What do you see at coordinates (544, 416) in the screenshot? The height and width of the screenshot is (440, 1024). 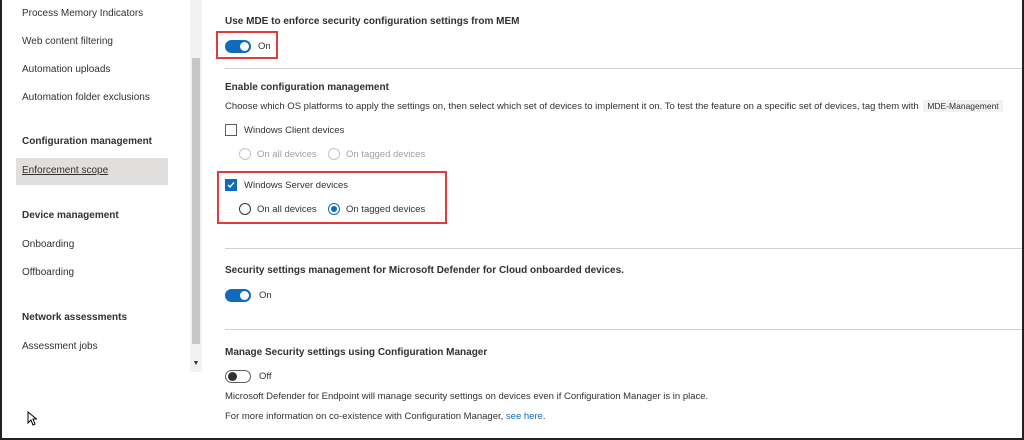 I see `config-manager-info-suffix: .` at bounding box center [544, 416].